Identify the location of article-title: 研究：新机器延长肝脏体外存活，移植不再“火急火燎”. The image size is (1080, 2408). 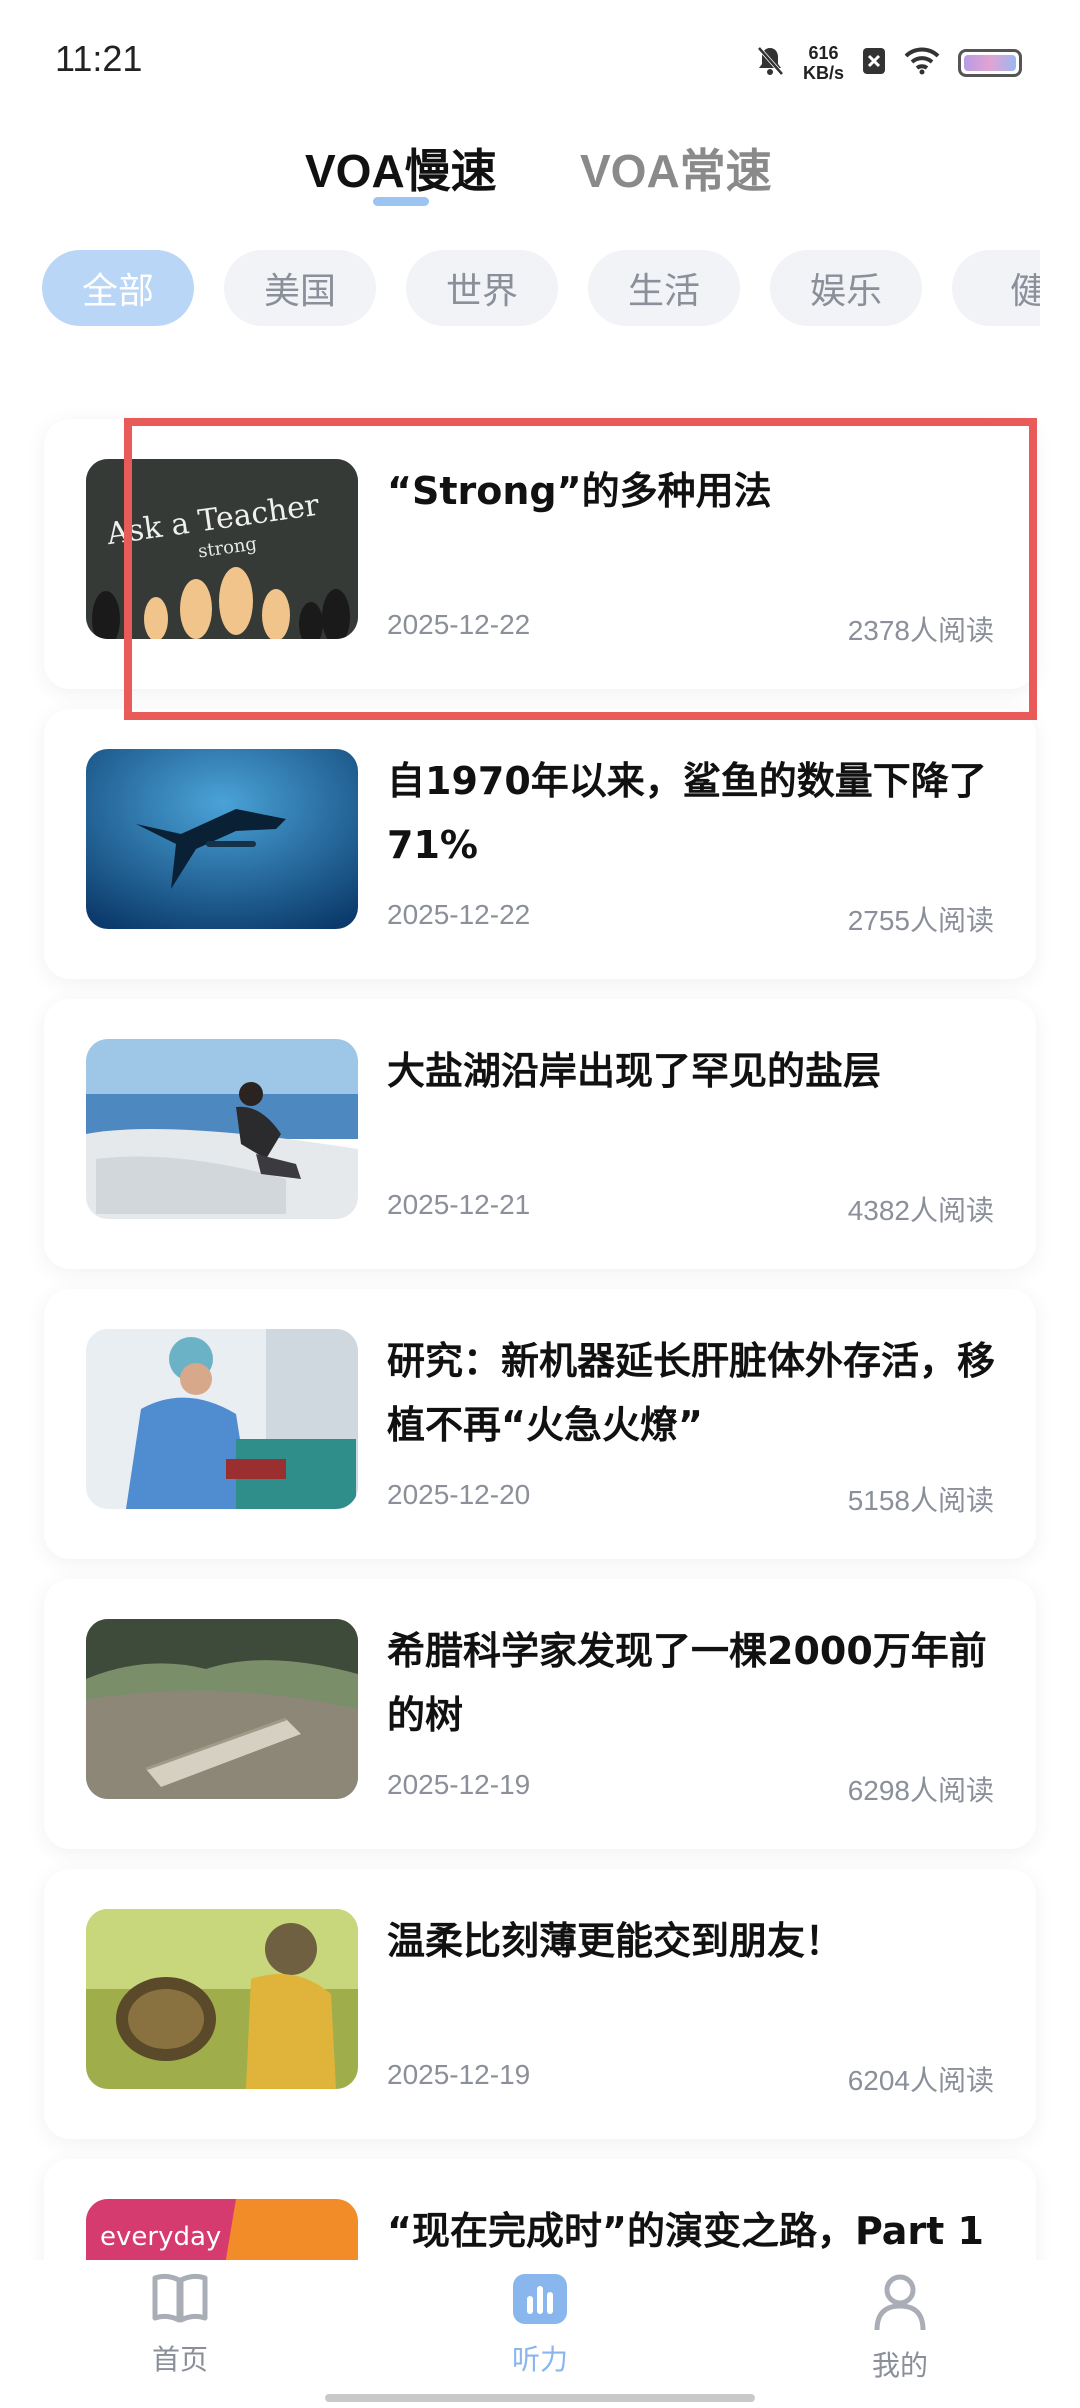
(691, 1393).